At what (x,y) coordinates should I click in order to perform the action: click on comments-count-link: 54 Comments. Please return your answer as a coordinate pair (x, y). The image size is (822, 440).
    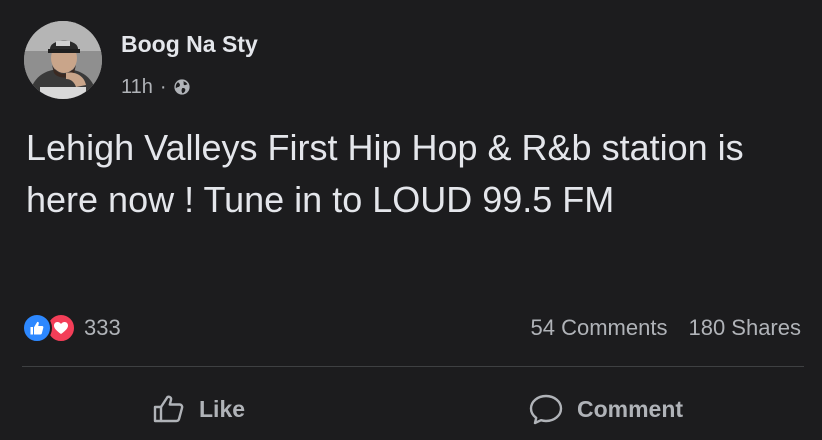
    Looking at the image, I should click on (599, 328).